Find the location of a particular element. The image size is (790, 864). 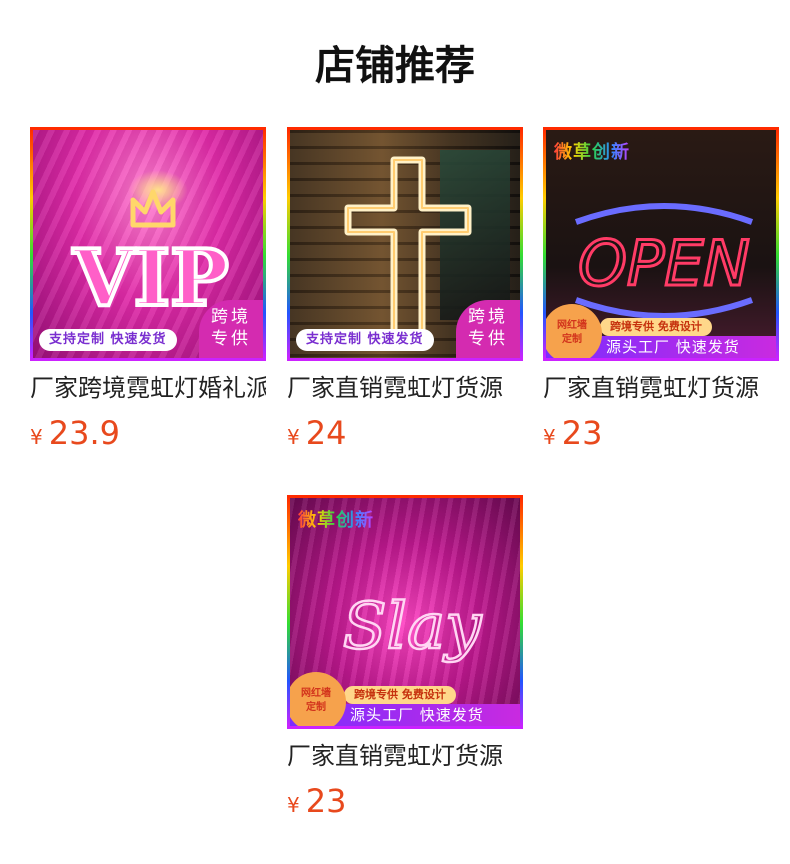

product-price: ¥23.9 is located at coordinates (149, 436).